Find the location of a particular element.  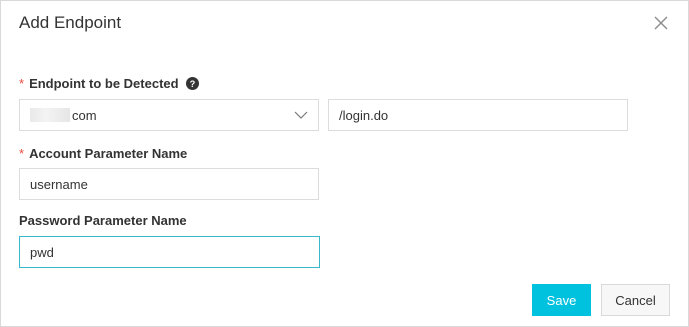

dialog-title: Add Endpoint is located at coordinates (70, 22).